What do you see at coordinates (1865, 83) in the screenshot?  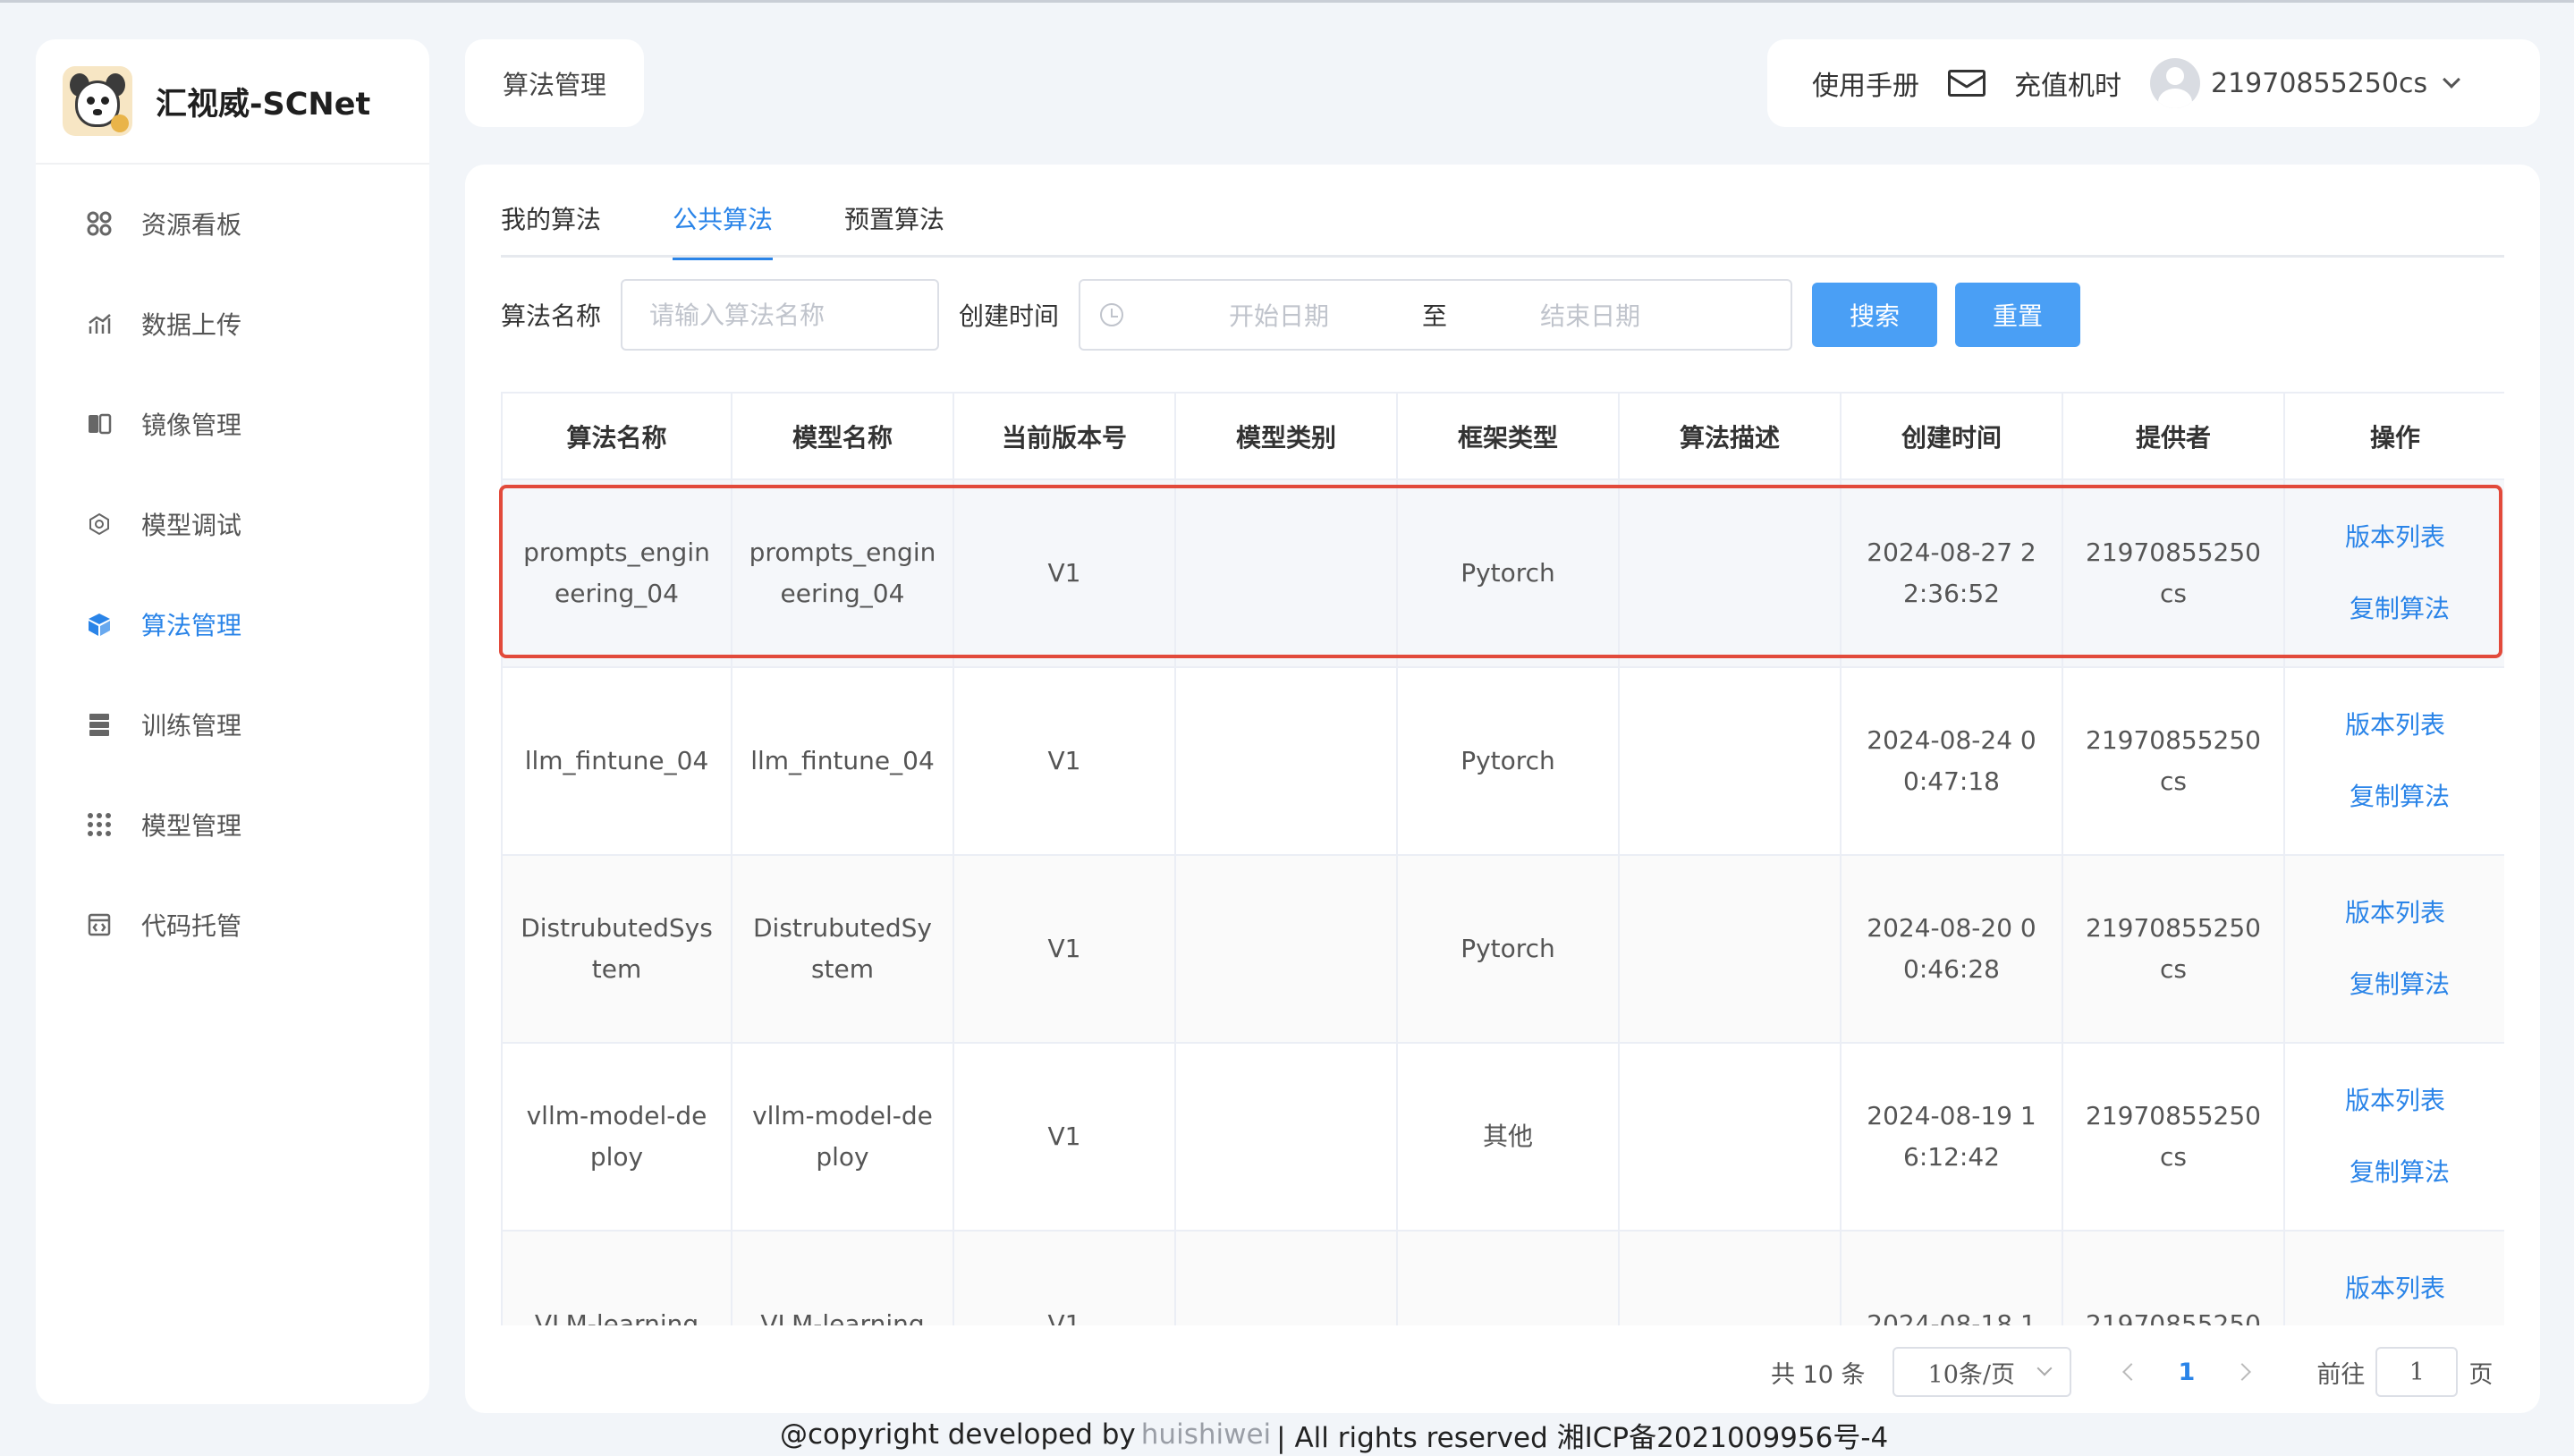 I see `manual-link: 使用手册` at bounding box center [1865, 83].